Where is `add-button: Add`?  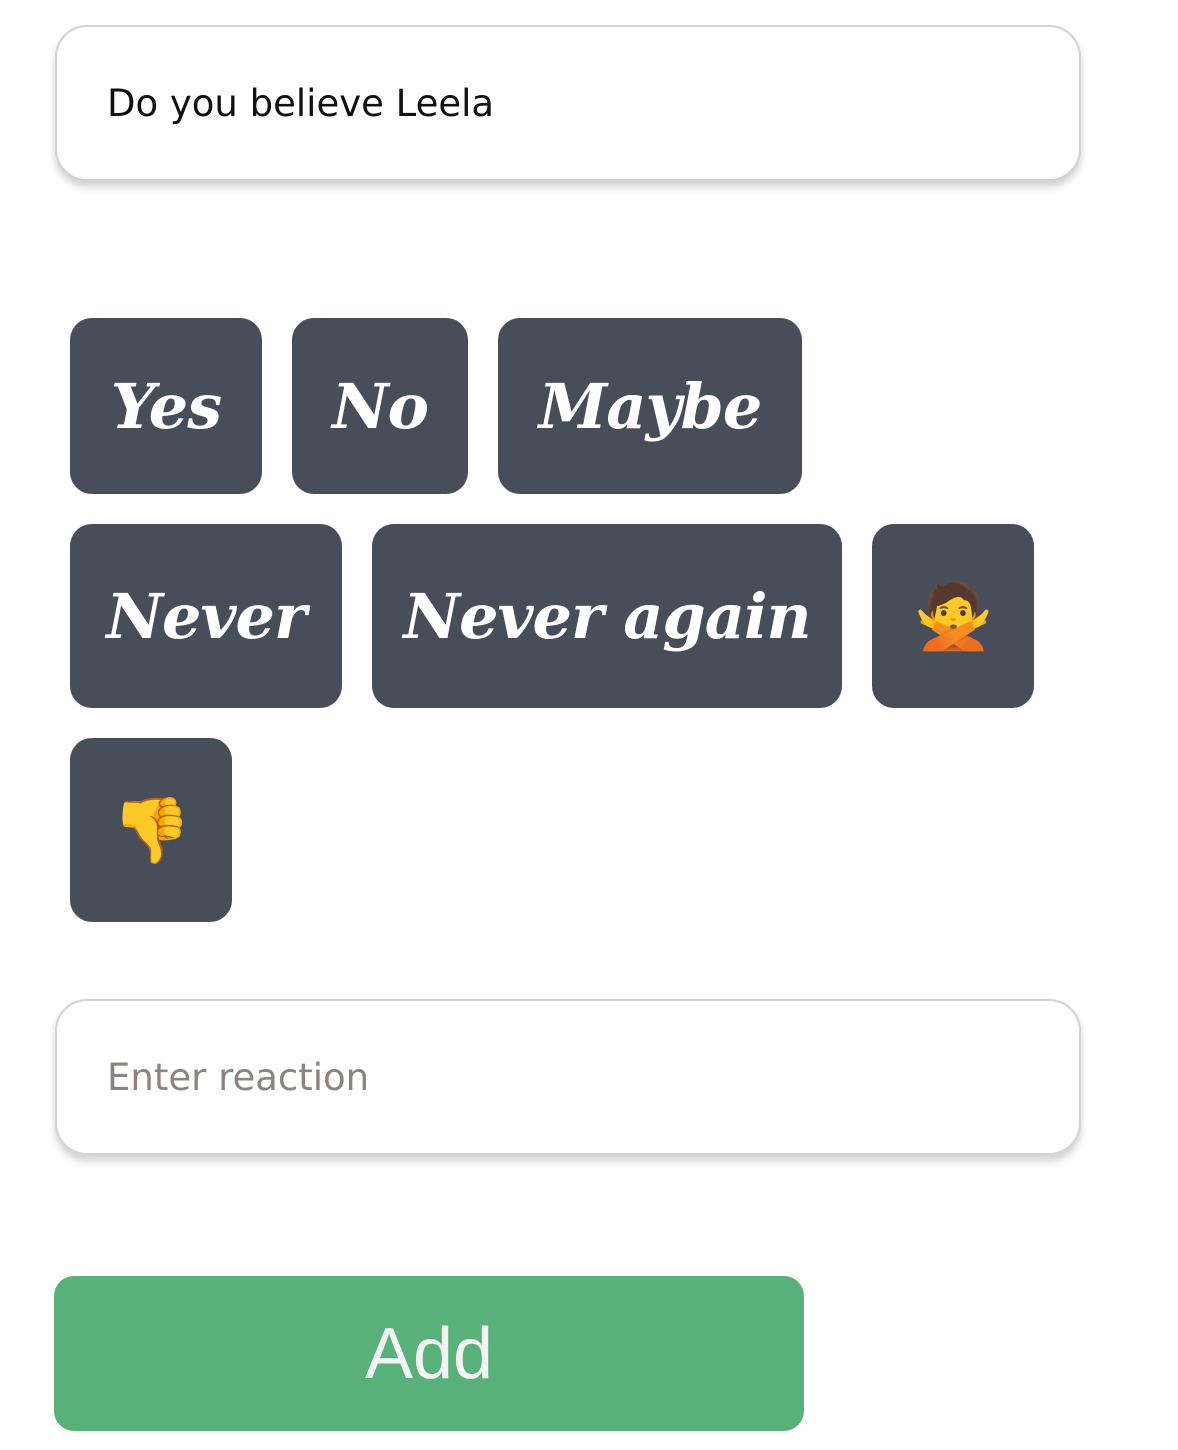
add-button: Add is located at coordinates (429, 1353).